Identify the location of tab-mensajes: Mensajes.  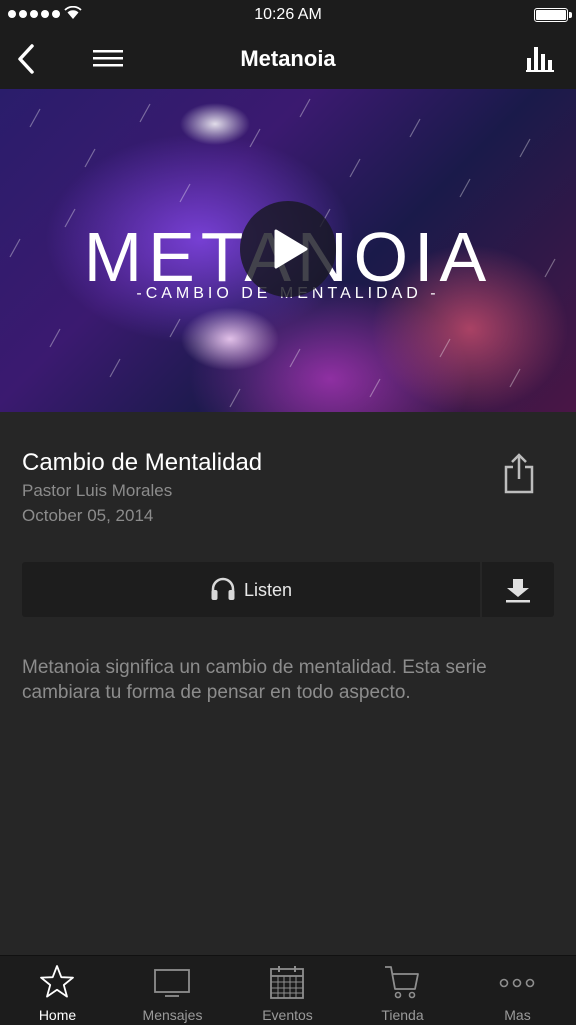
(172, 990).